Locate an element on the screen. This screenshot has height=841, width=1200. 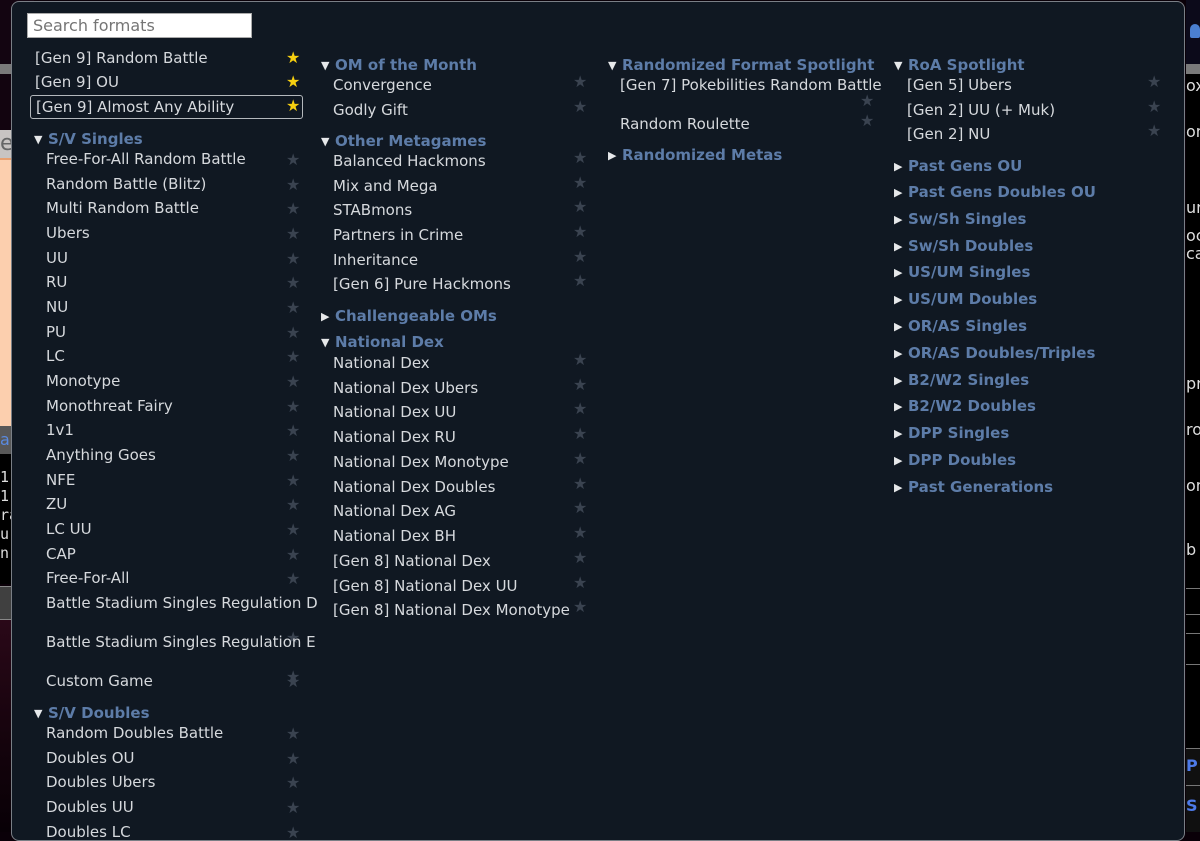
format-item: Doubles Ubers is located at coordinates (176, 783).